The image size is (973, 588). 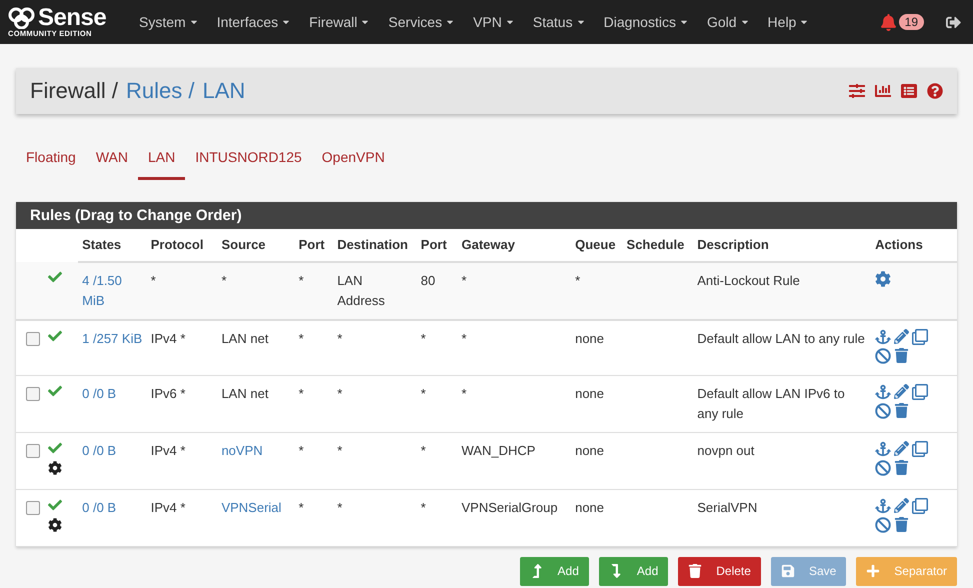 I want to click on add-bottom-button: Add, so click(x=633, y=571).